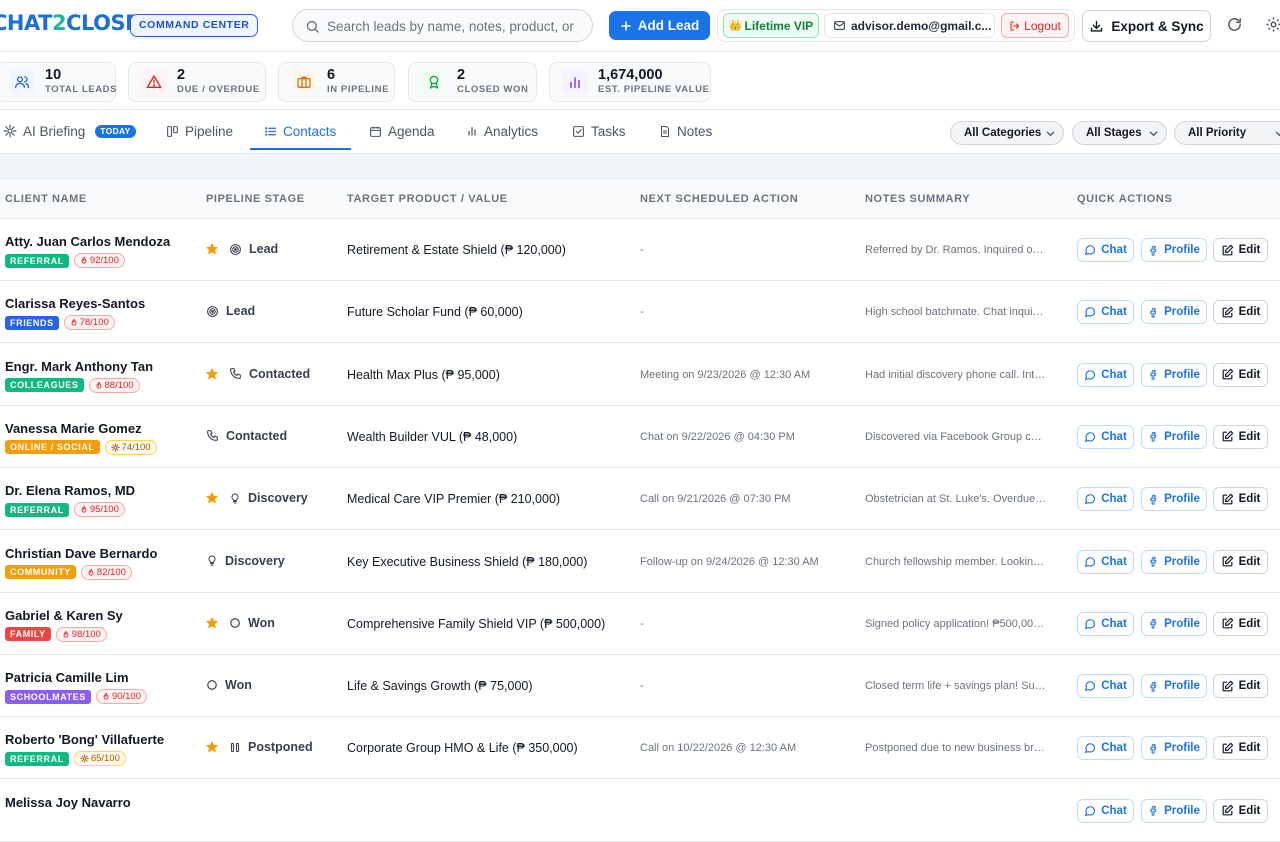  I want to click on refresh-icon, so click(1234, 24).